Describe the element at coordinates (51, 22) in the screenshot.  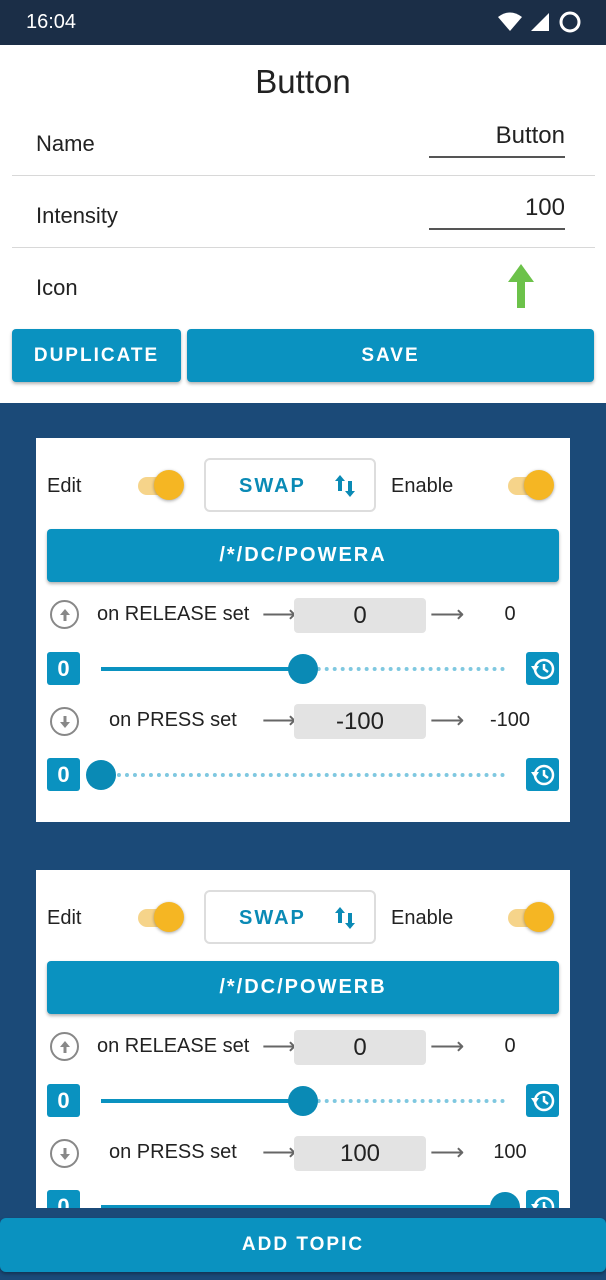
I see `status-time: 16:04` at that location.